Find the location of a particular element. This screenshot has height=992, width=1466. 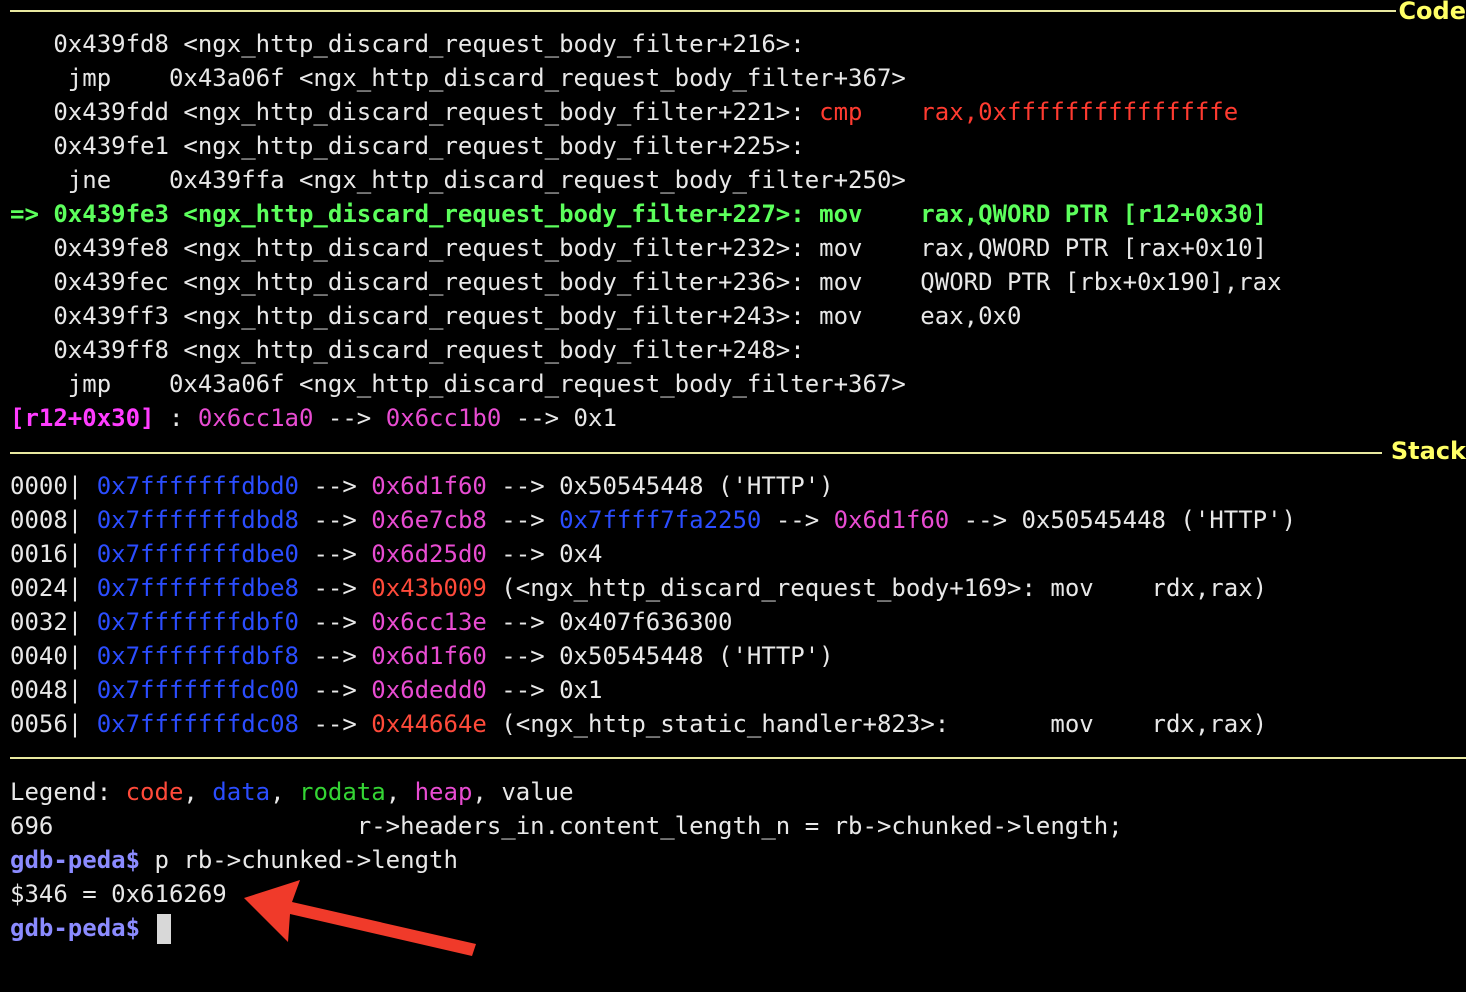

arrow-shape is located at coordinates (360, 918).